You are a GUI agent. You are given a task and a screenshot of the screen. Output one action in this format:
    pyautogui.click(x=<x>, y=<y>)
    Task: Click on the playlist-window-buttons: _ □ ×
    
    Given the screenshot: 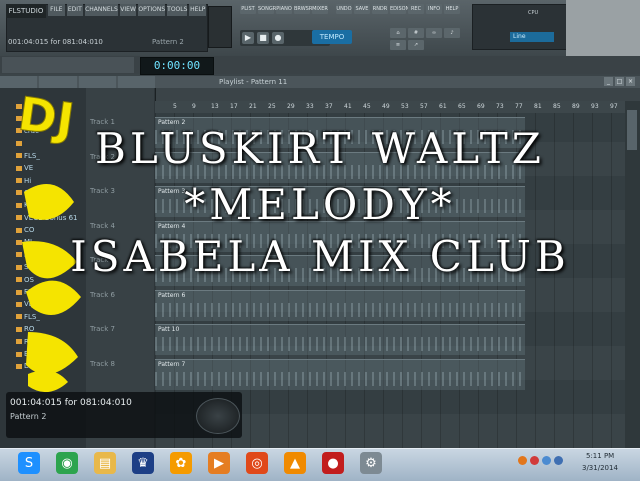 What is the action you would take?
    pyautogui.click(x=621, y=82)
    